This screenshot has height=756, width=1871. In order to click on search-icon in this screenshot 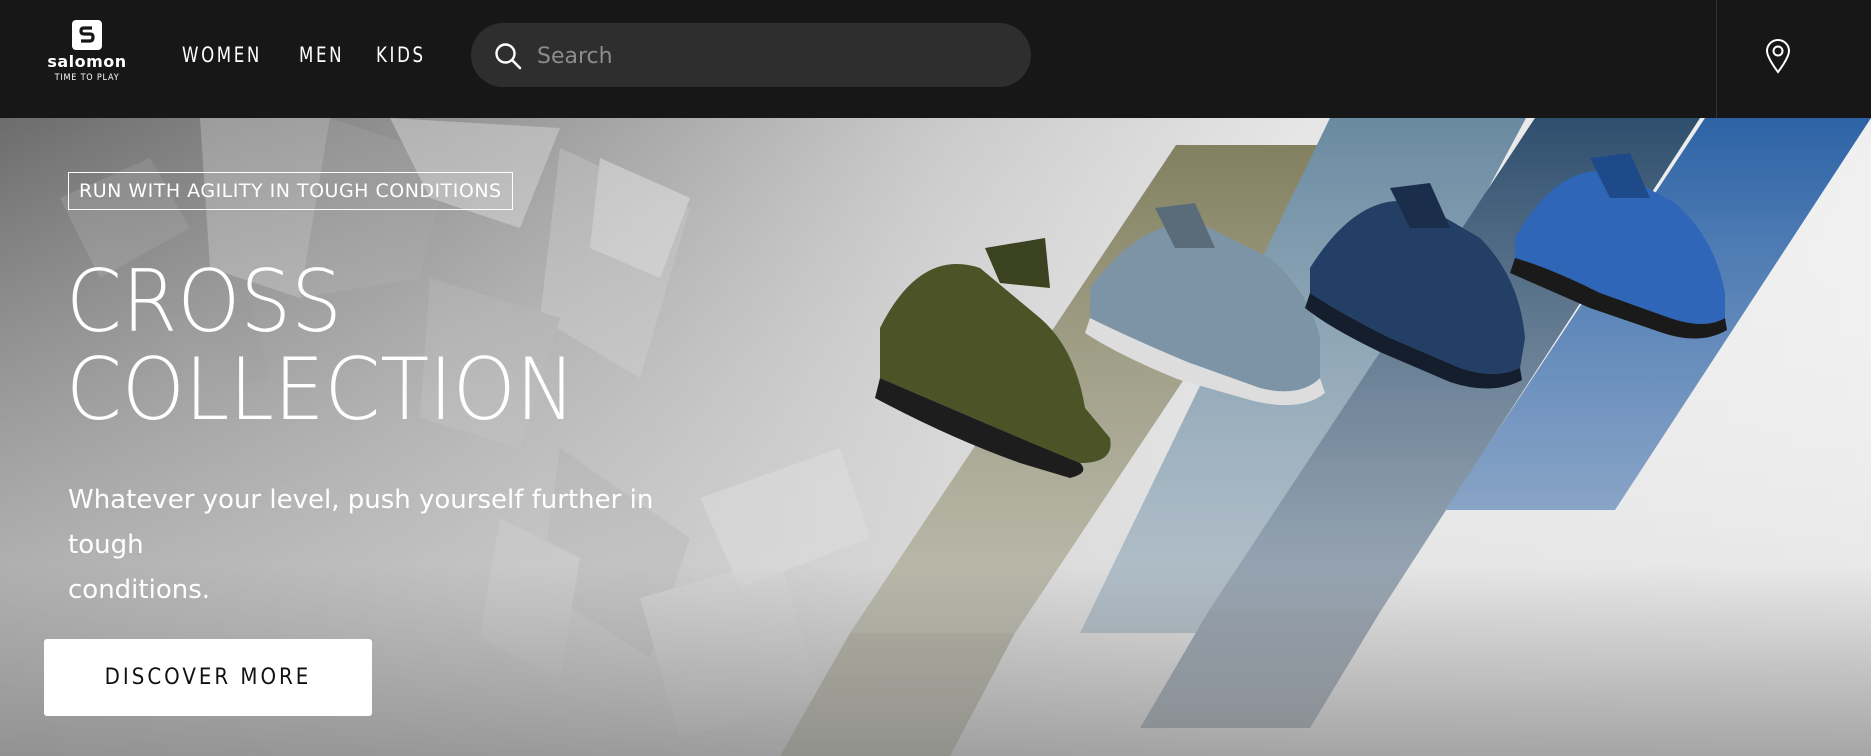, I will do `click(508, 56)`.